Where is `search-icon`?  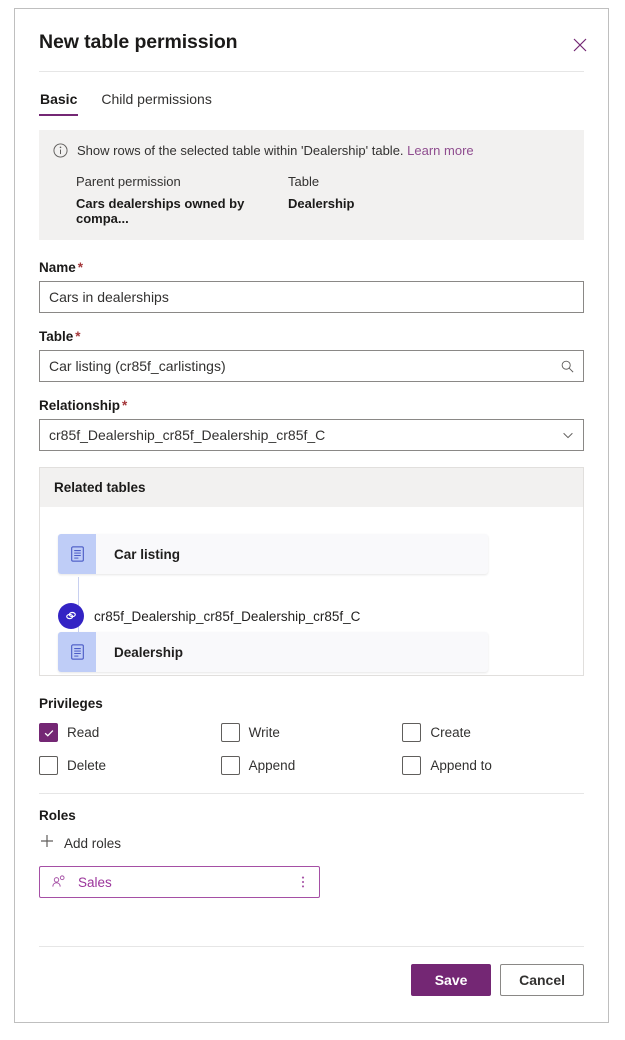 search-icon is located at coordinates (567, 366).